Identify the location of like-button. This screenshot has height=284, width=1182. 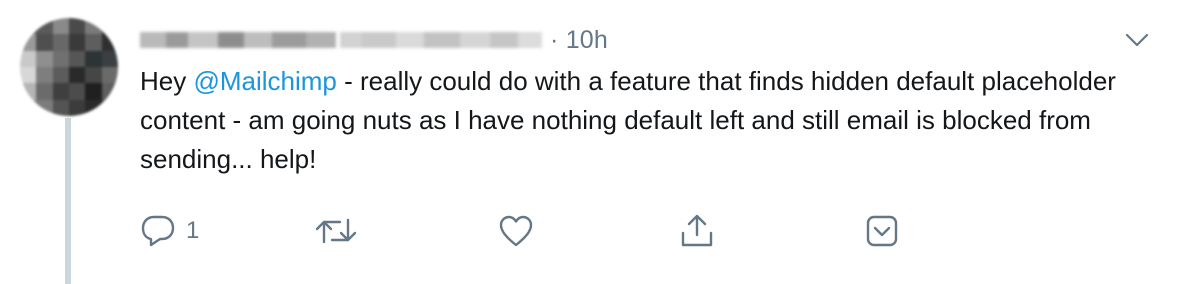
(521, 231).